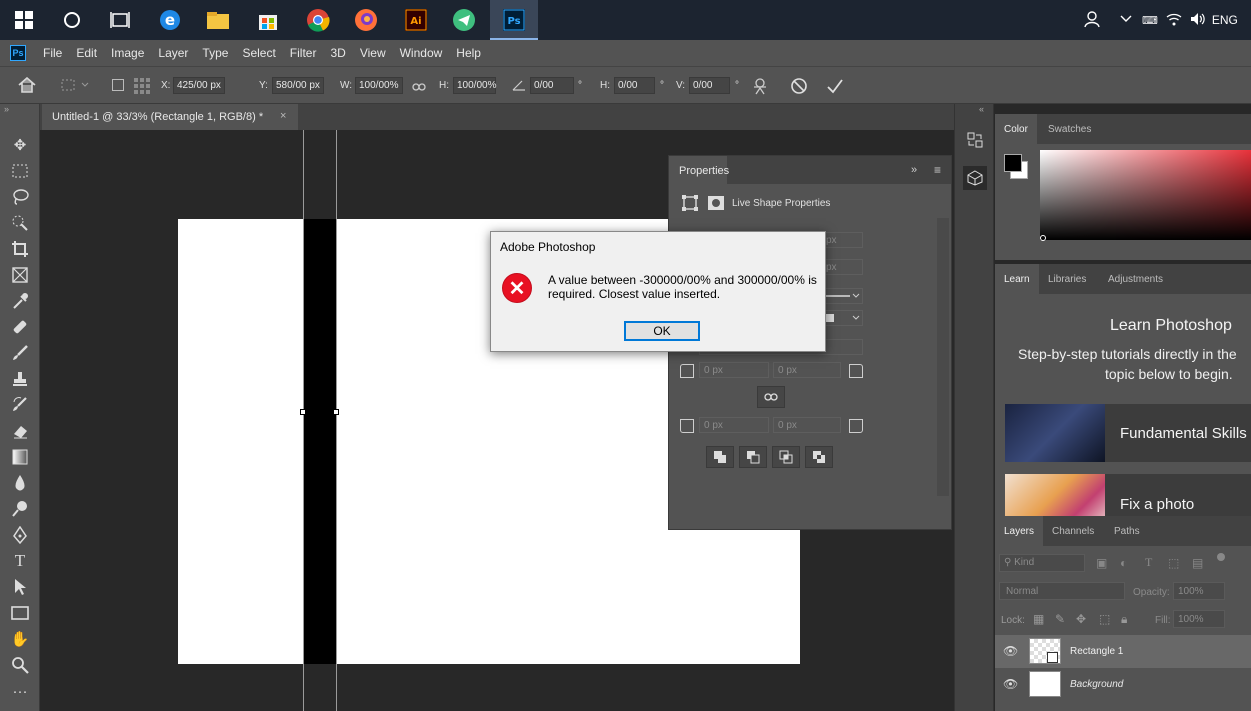  I want to click on layer-row: 👁︎ Rectangle 1, so click(1123, 651).